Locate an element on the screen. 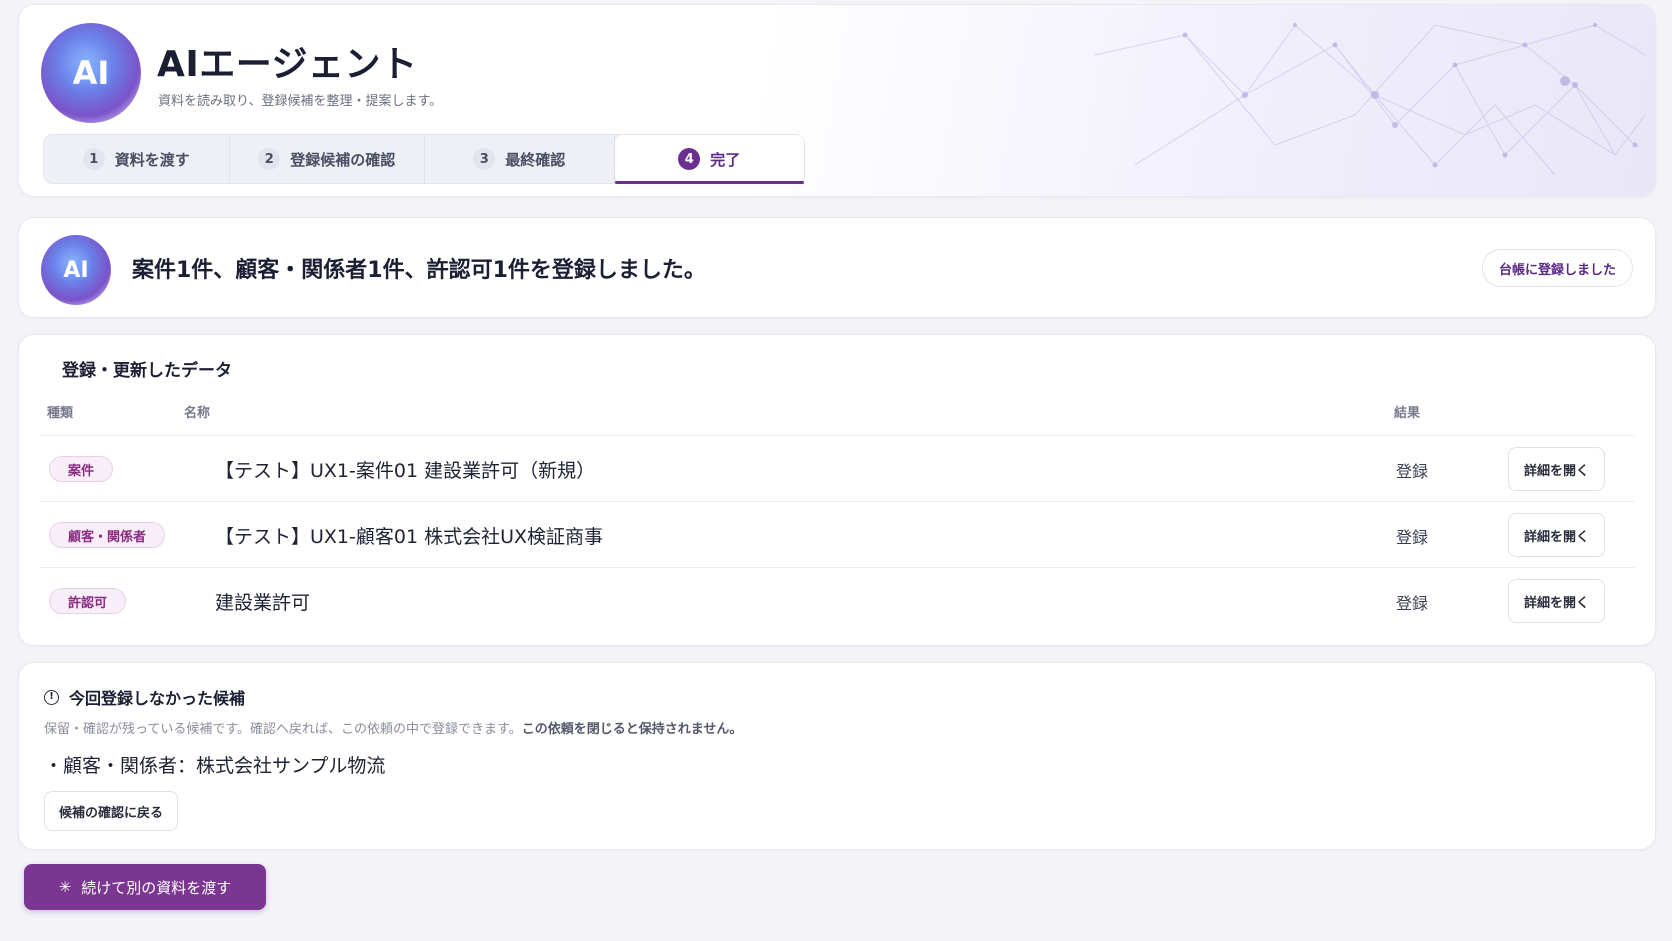 The image size is (1672, 941). page-title: AIエージェント is located at coordinates (287, 64).